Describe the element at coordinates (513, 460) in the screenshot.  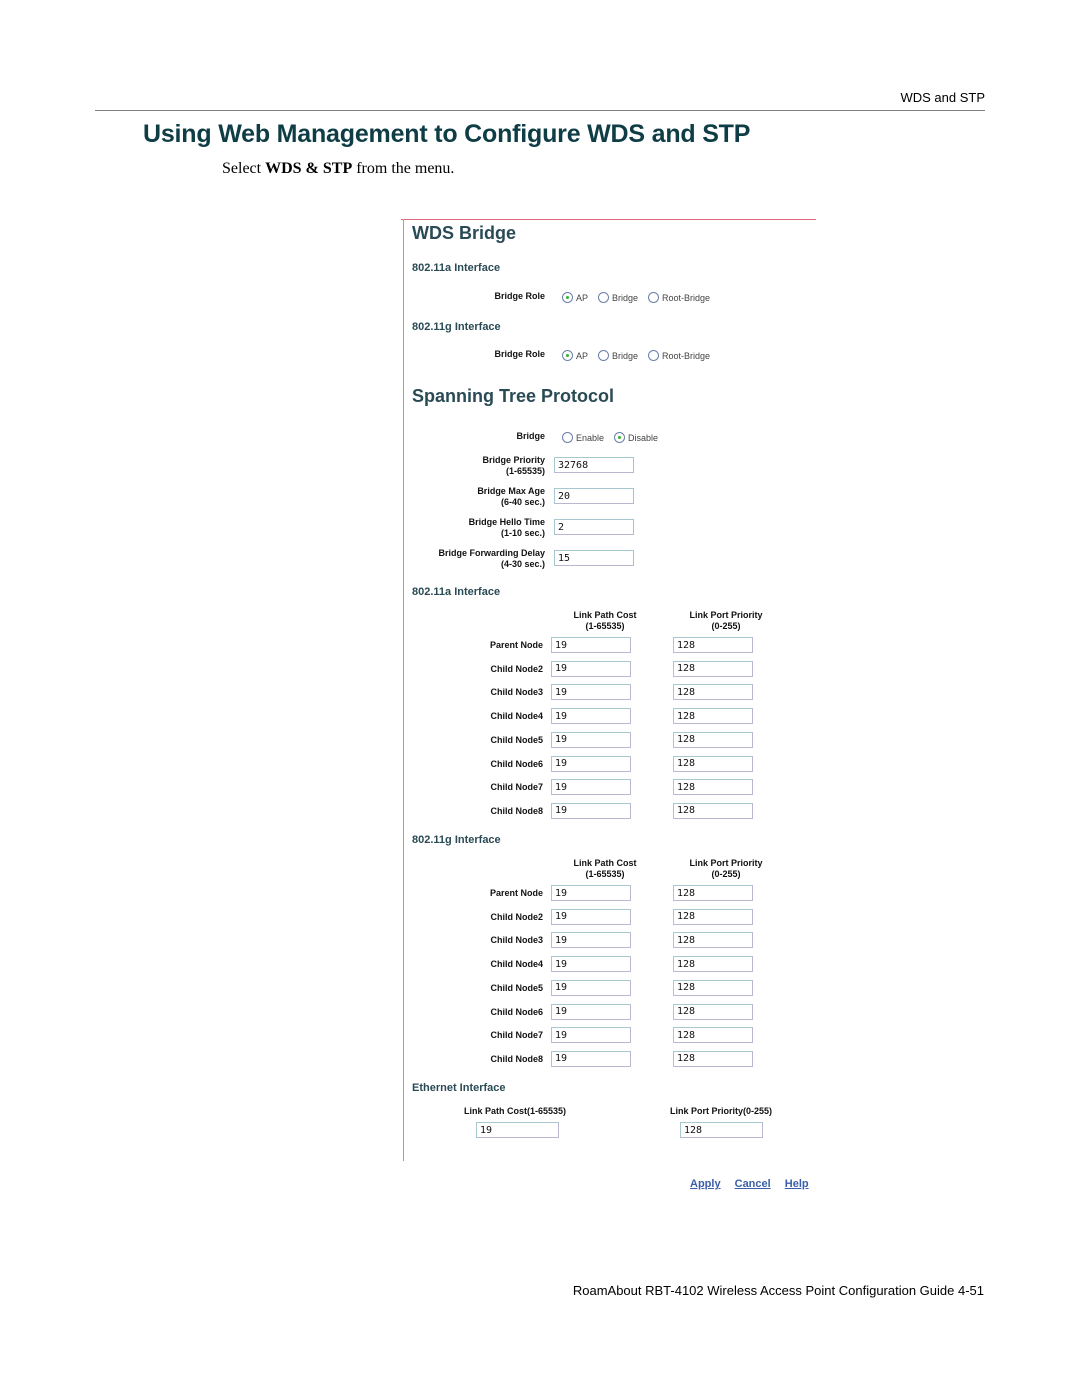
I see `stp-field-label: Bridge Priority` at that location.